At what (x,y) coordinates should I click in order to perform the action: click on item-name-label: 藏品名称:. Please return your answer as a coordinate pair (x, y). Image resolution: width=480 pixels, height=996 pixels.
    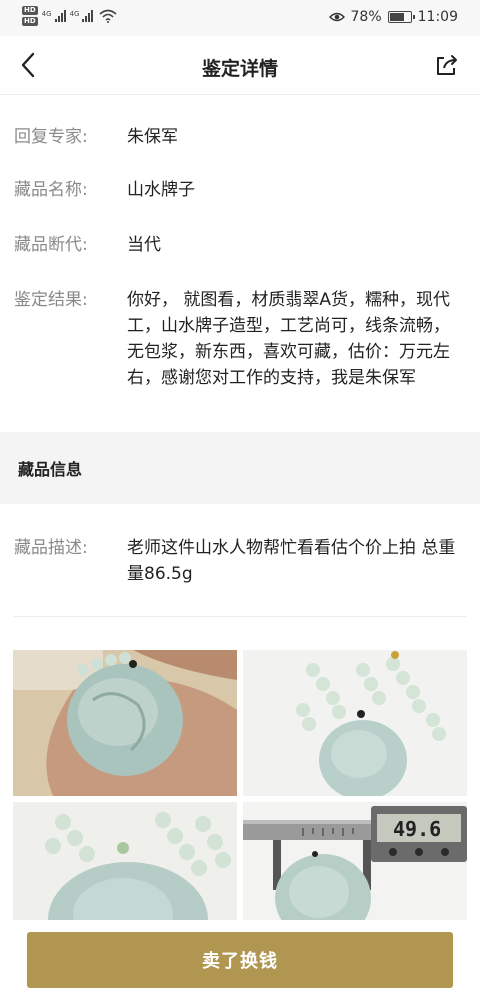
    Looking at the image, I should click on (51, 190).